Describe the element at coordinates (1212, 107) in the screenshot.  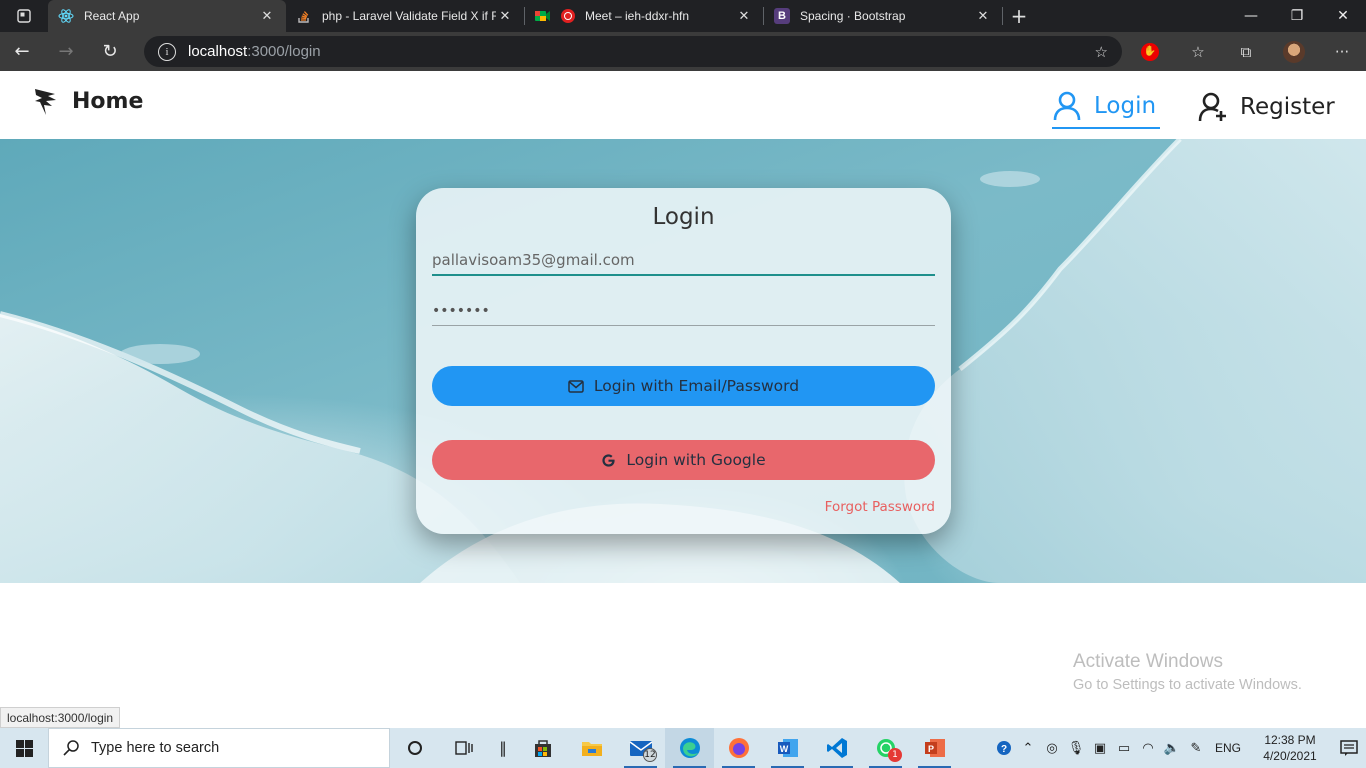
I see `user-plus-icon` at that location.